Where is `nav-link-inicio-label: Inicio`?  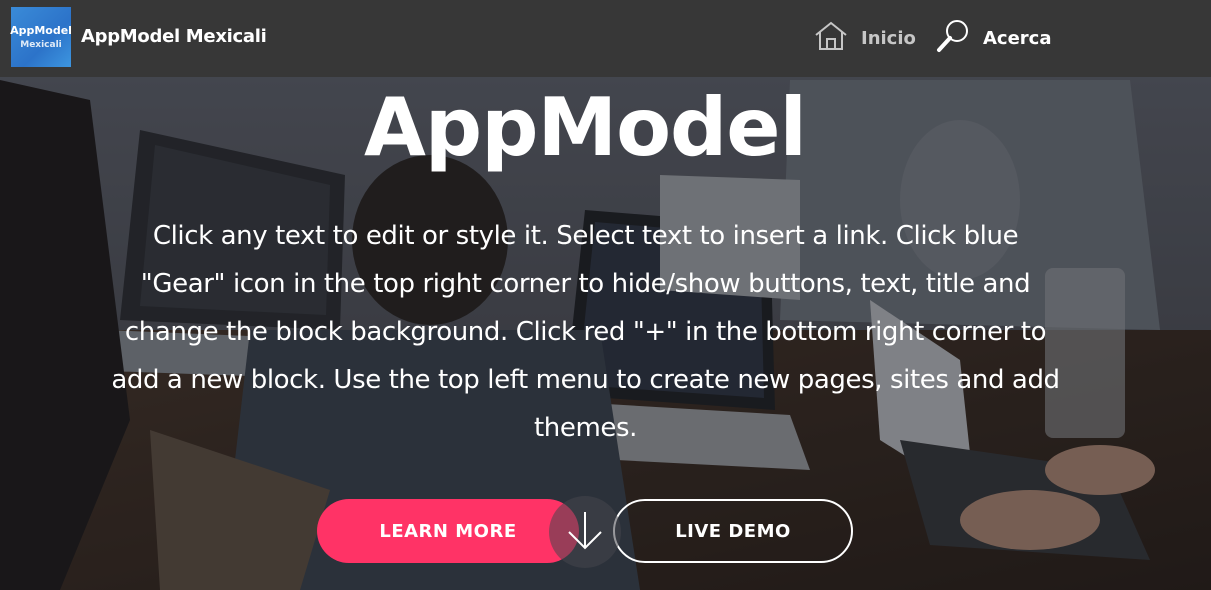
nav-link-inicio-label: Inicio is located at coordinates (888, 38).